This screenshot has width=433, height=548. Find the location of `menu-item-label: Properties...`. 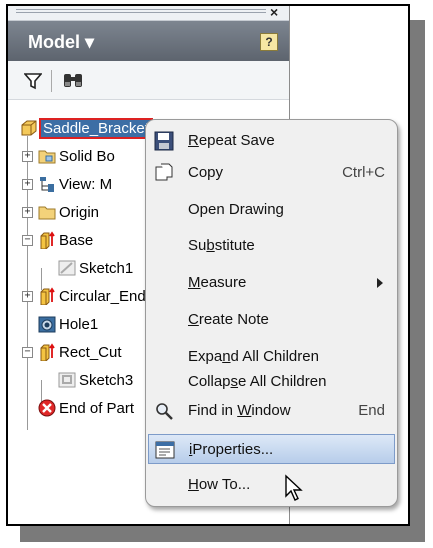

menu-item-label: Properties... is located at coordinates (233, 449).